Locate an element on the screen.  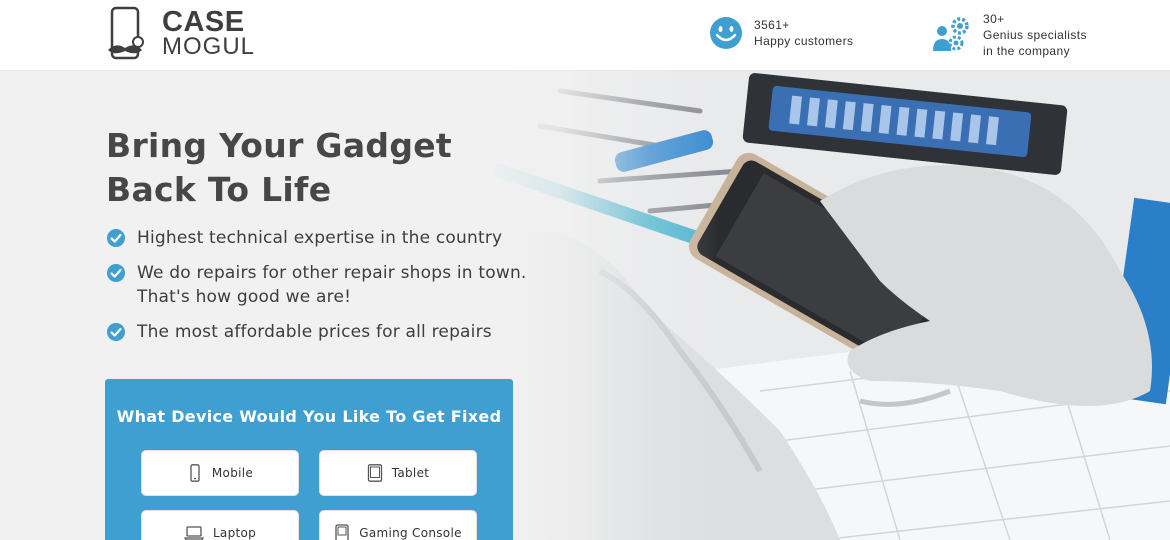
logo-text-line2: MOGUL is located at coordinates (209, 47).